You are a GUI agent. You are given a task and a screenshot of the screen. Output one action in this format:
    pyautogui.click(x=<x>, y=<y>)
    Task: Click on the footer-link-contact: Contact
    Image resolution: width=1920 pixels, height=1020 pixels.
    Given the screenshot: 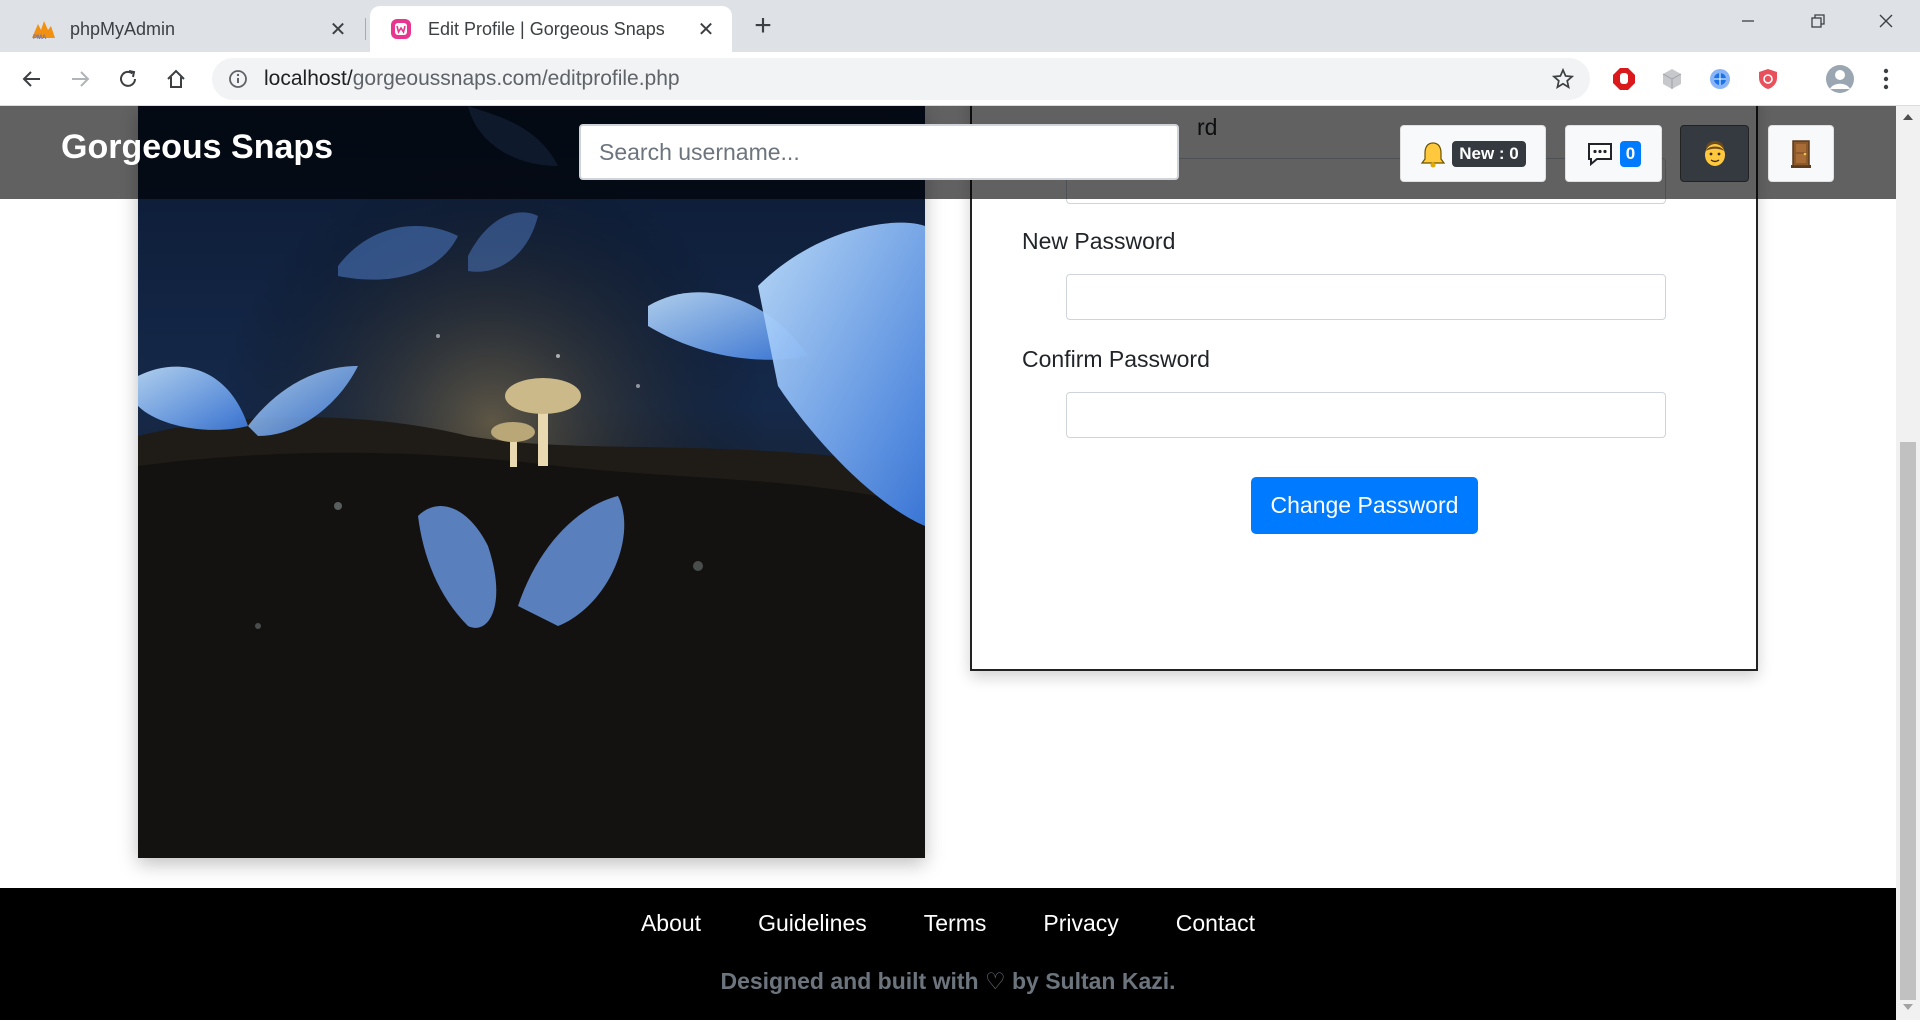 What is the action you would take?
    pyautogui.click(x=1215, y=923)
    